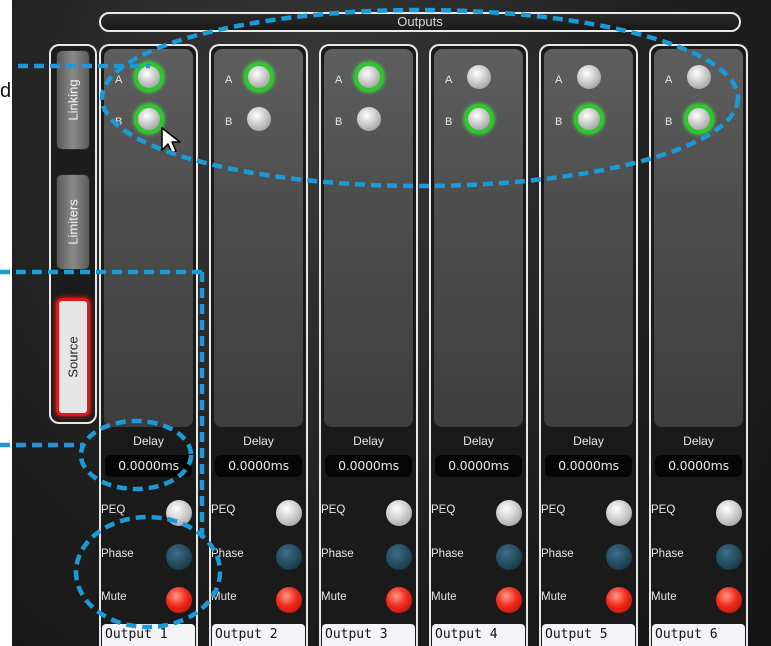  Describe the element at coordinates (698, 635) in the screenshot. I see `output-name-field: Output 6` at that location.